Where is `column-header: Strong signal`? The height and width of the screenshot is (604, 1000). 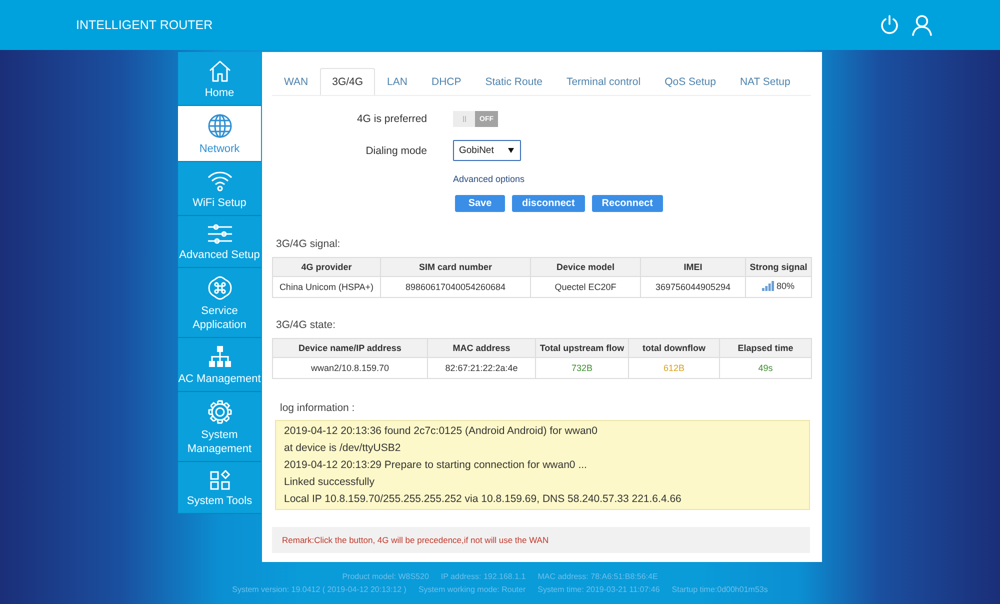
column-header: Strong signal is located at coordinates (779, 267).